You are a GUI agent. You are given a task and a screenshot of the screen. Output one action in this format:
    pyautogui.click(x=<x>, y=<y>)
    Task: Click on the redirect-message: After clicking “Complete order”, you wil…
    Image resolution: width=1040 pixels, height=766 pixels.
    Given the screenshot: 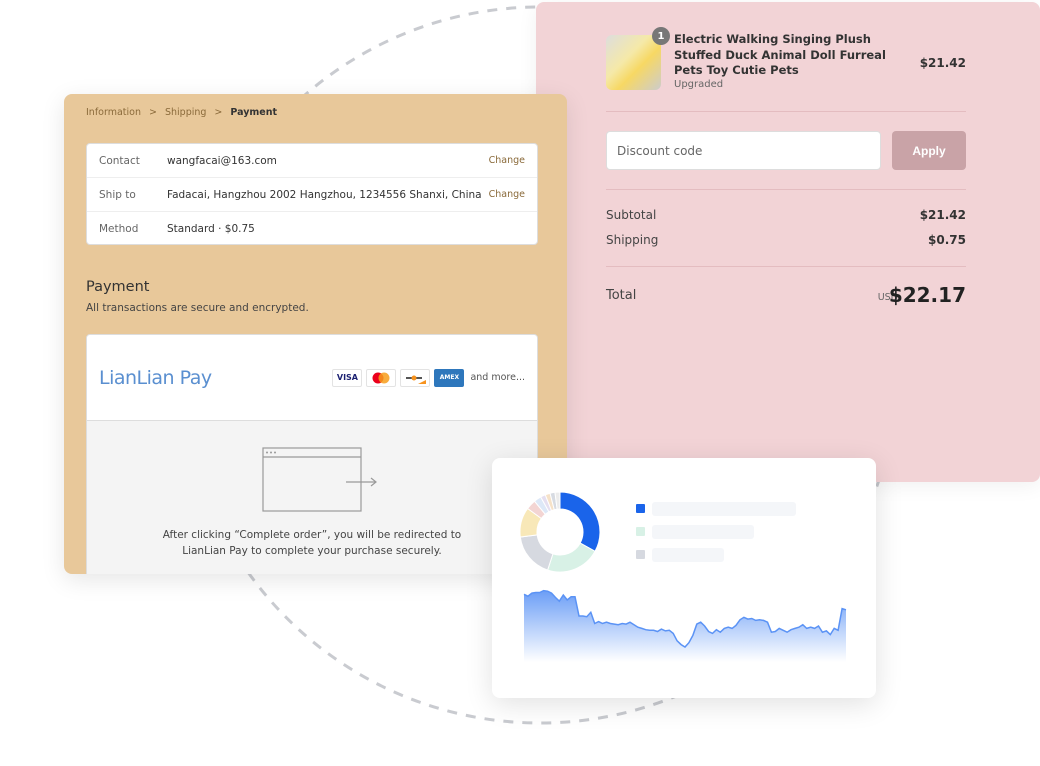 What is the action you would take?
    pyautogui.click(x=312, y=543)
    